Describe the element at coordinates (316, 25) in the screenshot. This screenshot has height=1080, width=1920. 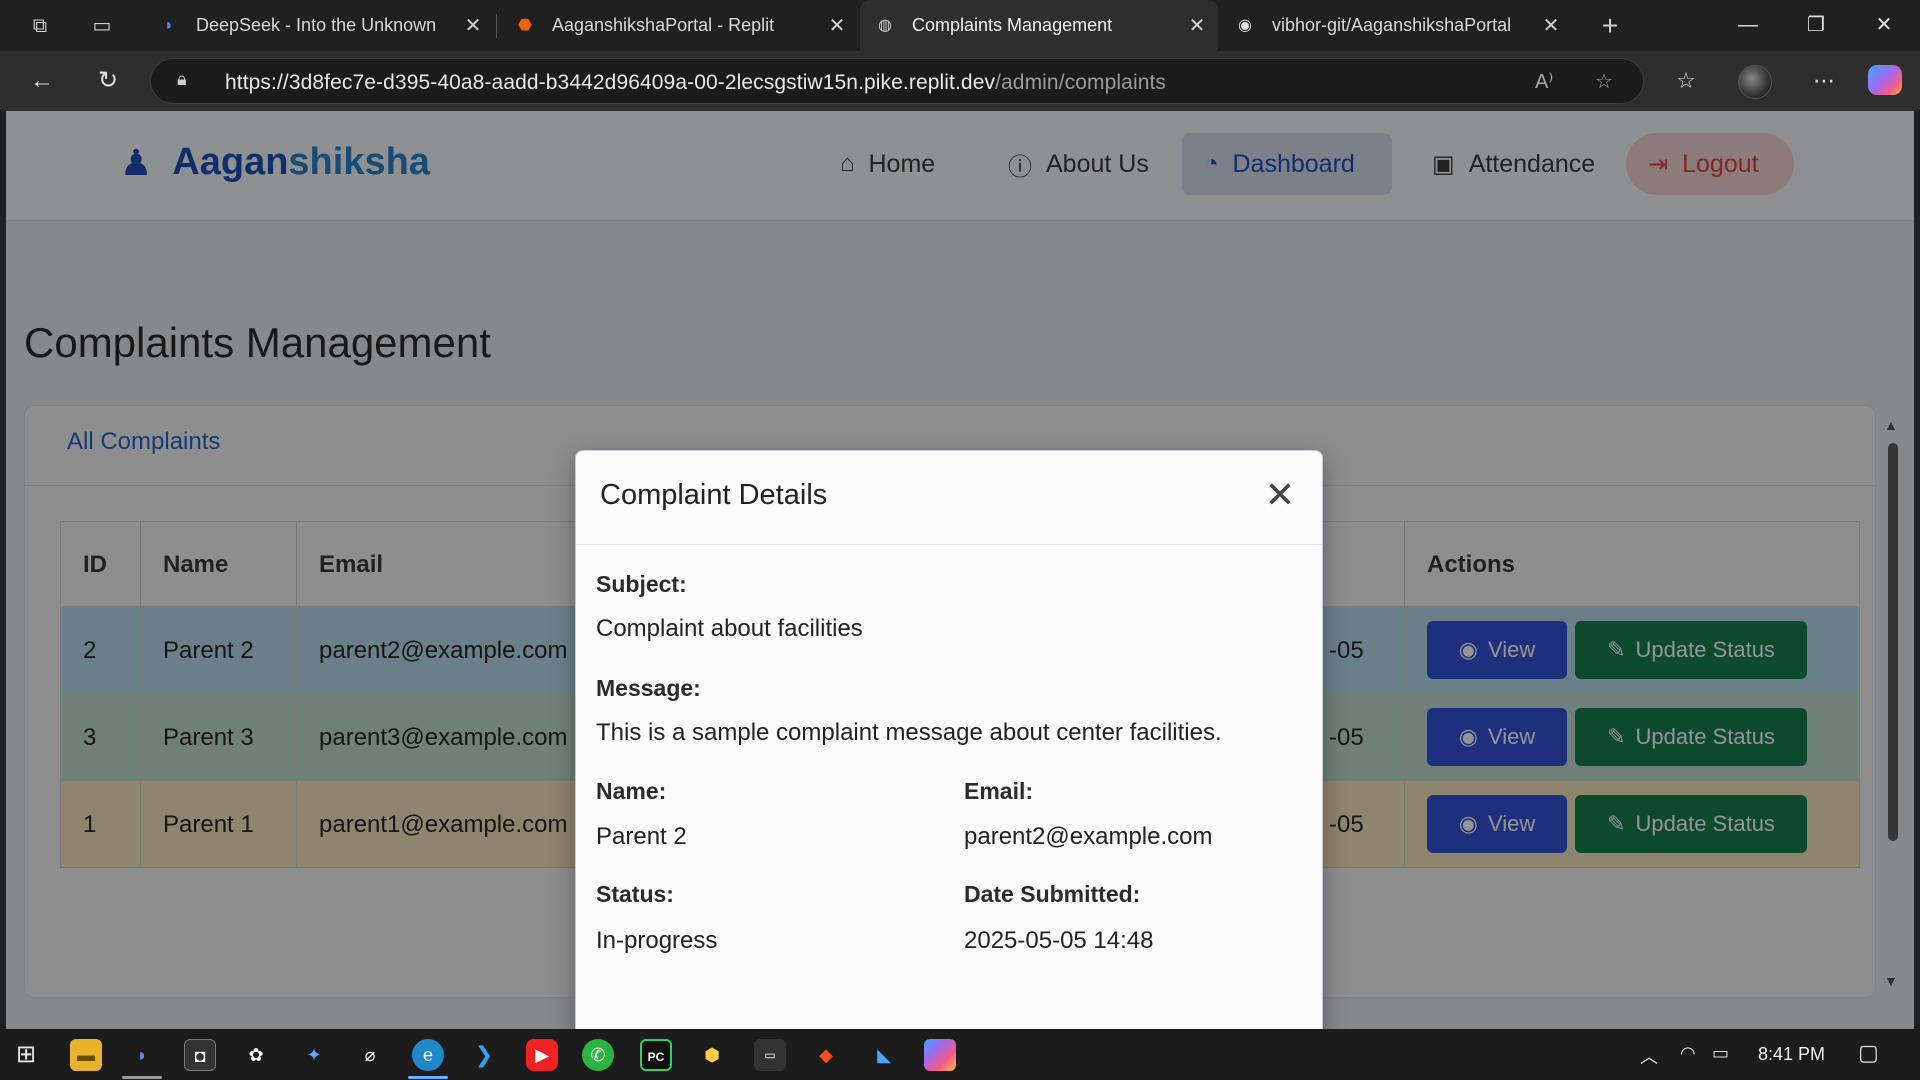
I see `tab-title: DeepSeek - Into the Unknown` at that location.